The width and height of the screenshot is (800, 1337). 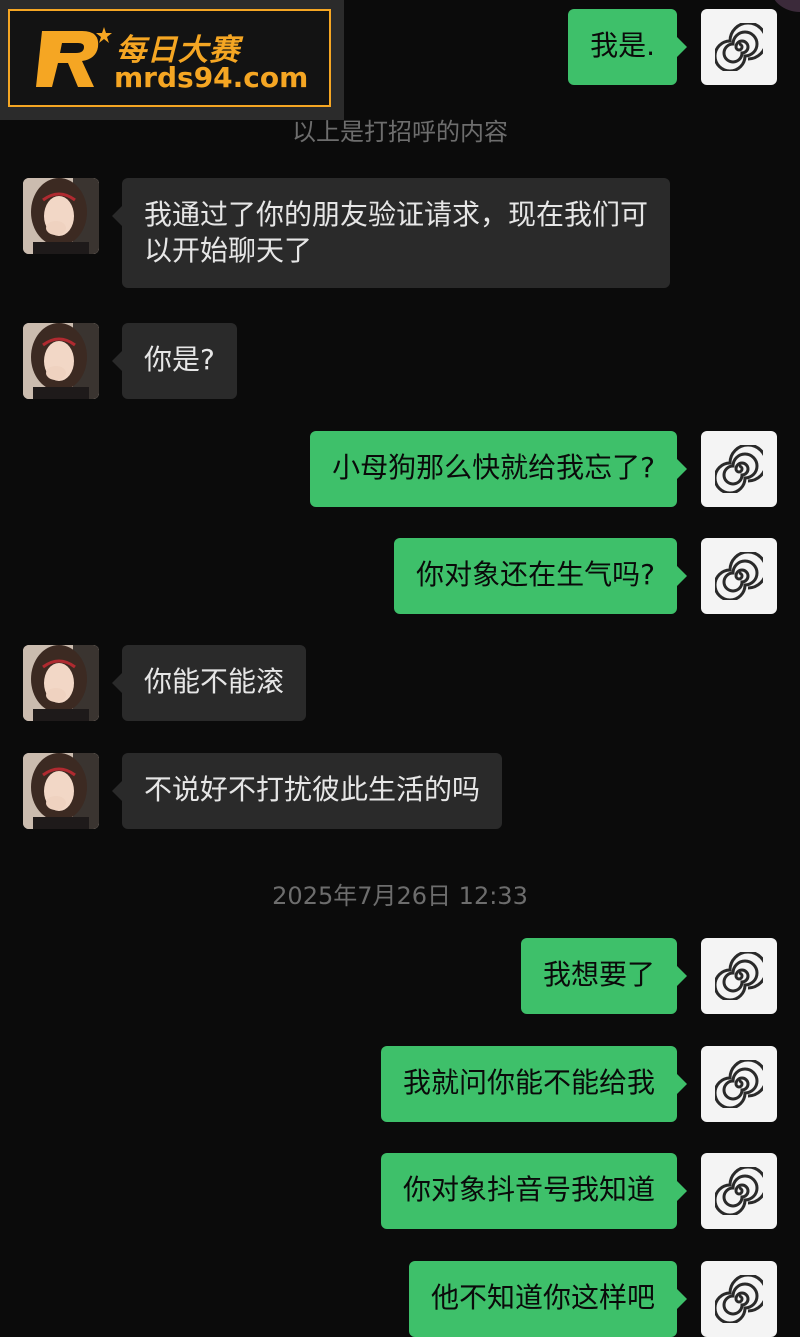 What do you see at coordinates (622, 45) in the screenshot?
I see `message-text: 我是.` at bounding box center [622, 45].